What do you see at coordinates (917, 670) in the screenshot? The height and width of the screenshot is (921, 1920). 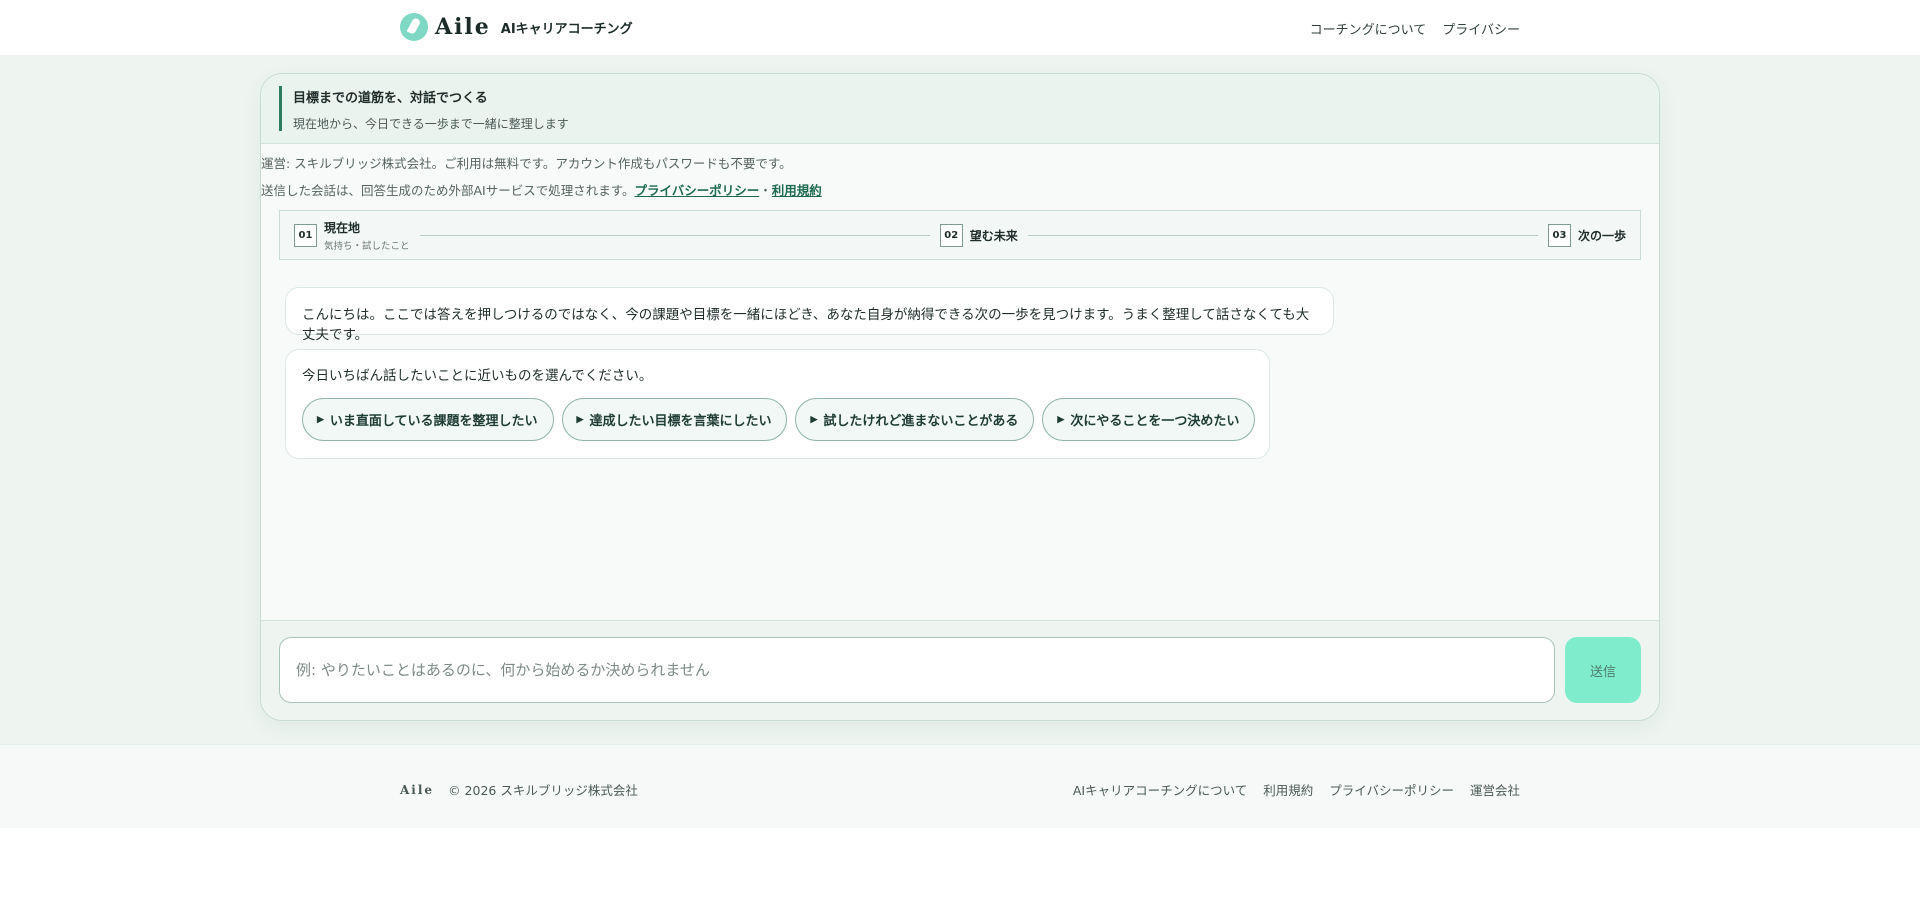 I see `message-input` at bounding box center [917, 670].